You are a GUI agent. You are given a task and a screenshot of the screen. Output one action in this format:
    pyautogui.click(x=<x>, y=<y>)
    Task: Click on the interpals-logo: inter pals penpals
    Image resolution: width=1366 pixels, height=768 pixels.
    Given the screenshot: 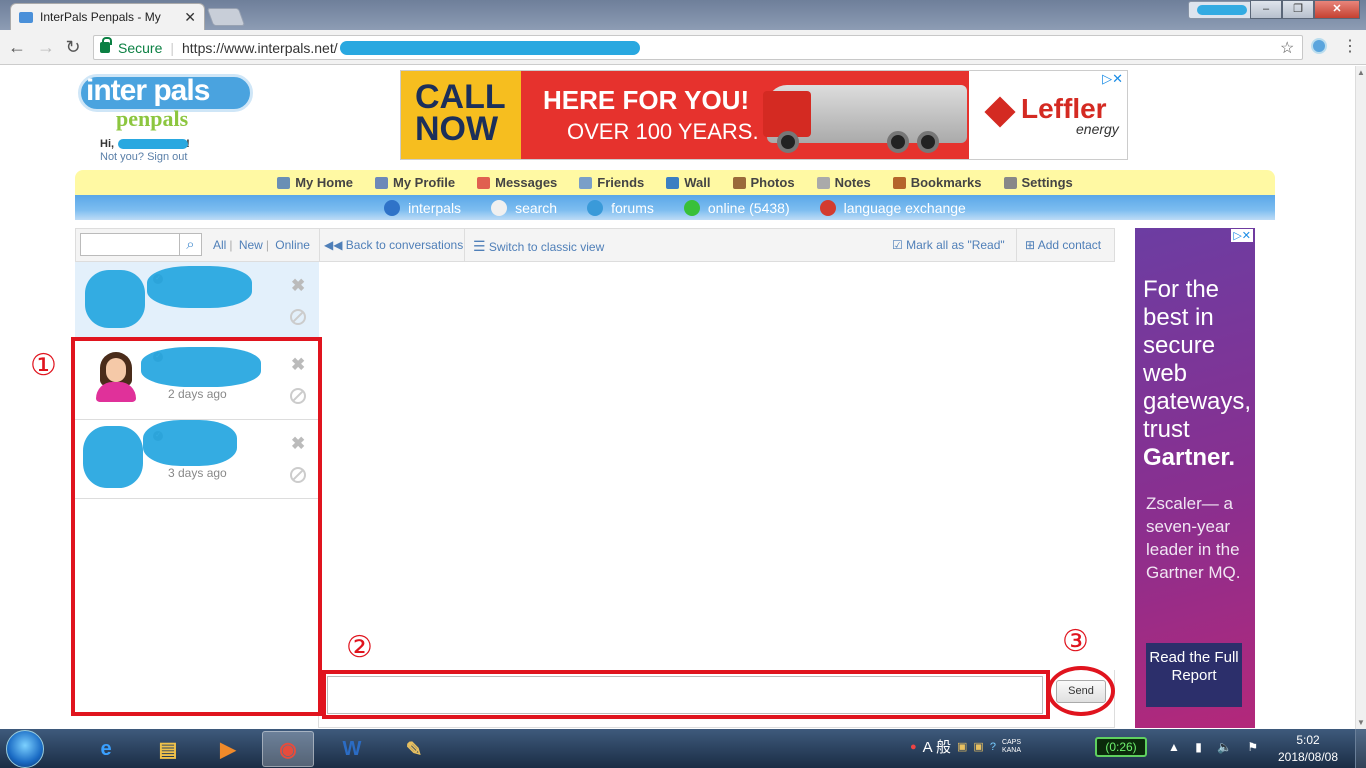 What is the action you would take?
    pyautogui.click(x=166, y=102)
    